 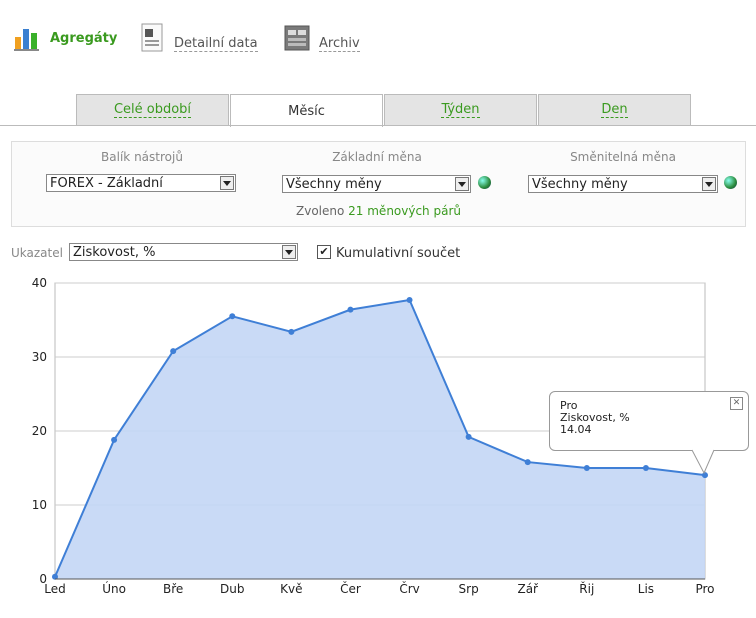 What do you see at coordinates (39, 283) in the screenshot?
I see `y-tick-label: 40` at bounding box center [39, 283].